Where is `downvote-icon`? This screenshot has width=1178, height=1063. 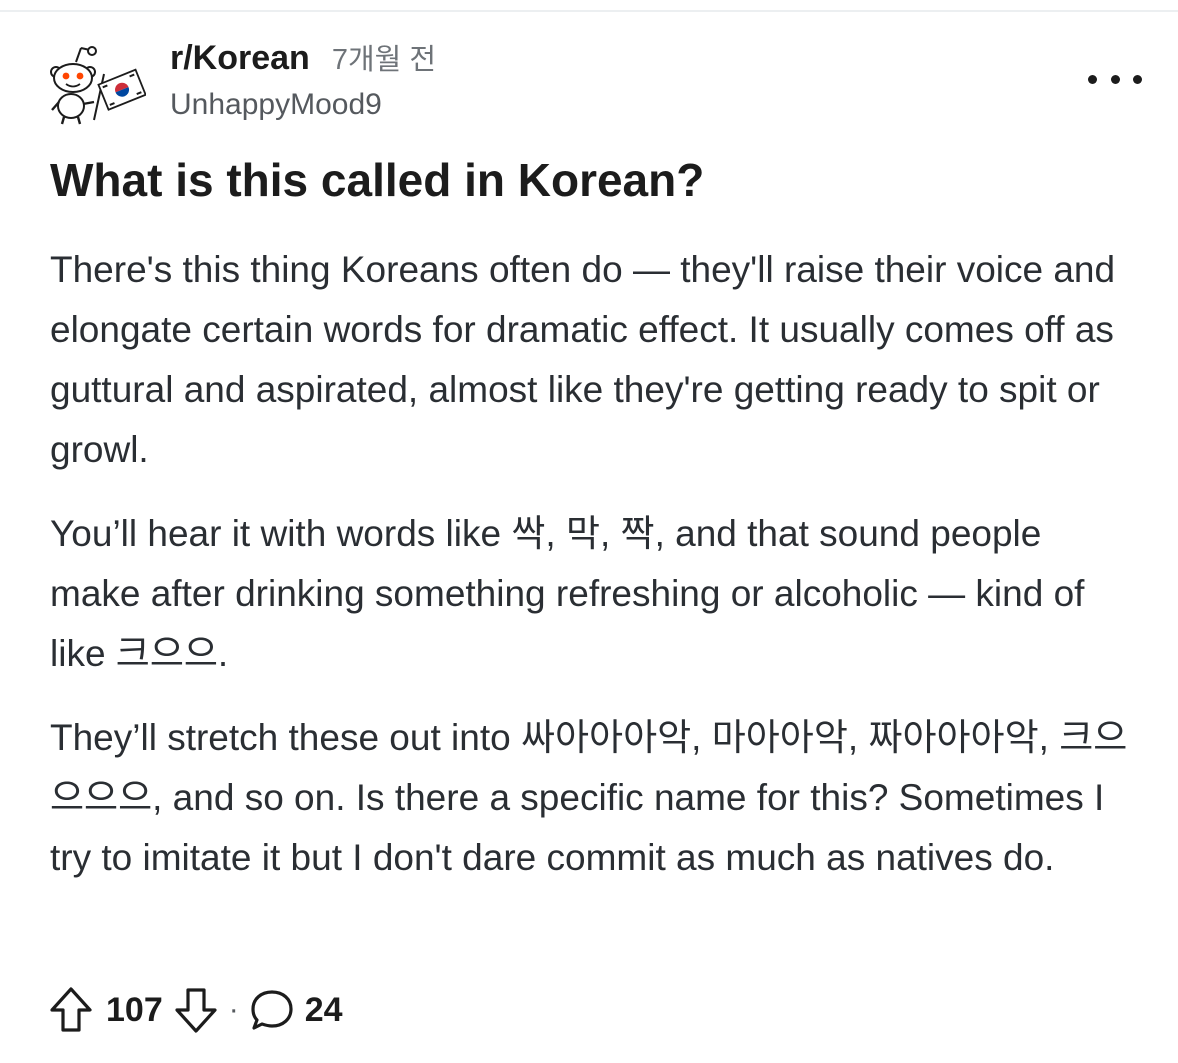 downvote-icon is located at coordinates (196, 1010).